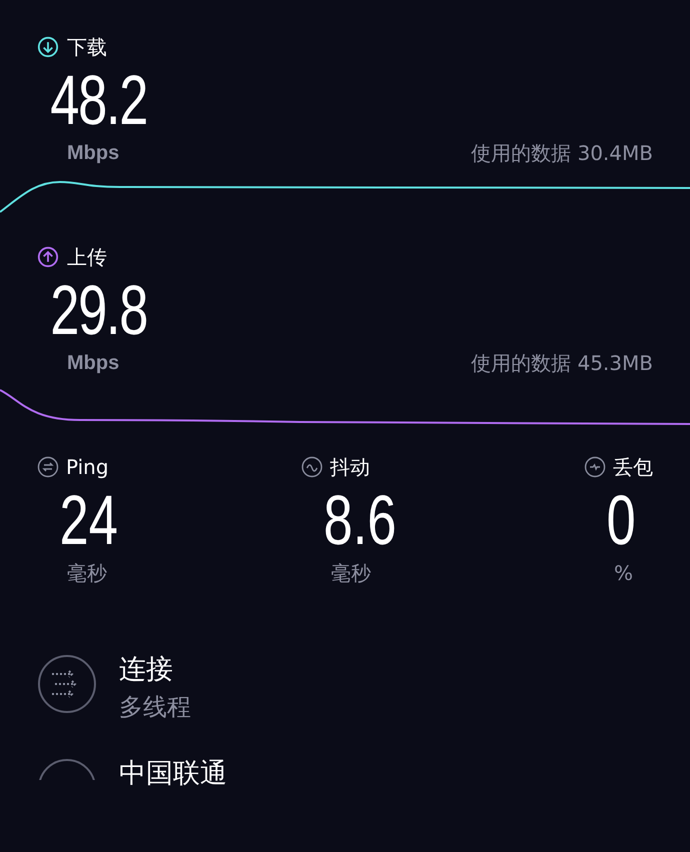 The image size is (690, 852). What do you see at coordinates (350, 467) in the screenshot?
I see `metric-label: 抖动` at bounding box center [350, 467].